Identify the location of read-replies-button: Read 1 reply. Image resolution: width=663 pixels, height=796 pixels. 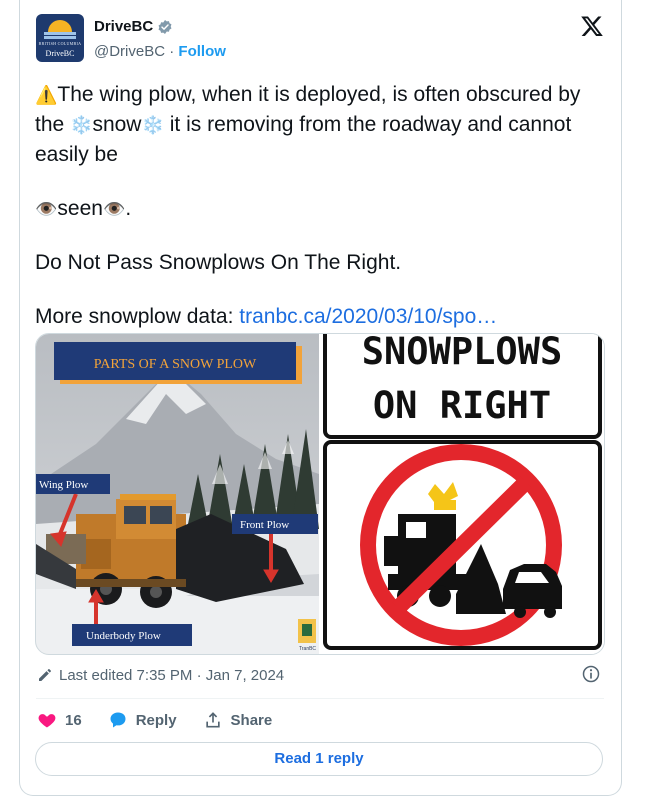
(319, 759).